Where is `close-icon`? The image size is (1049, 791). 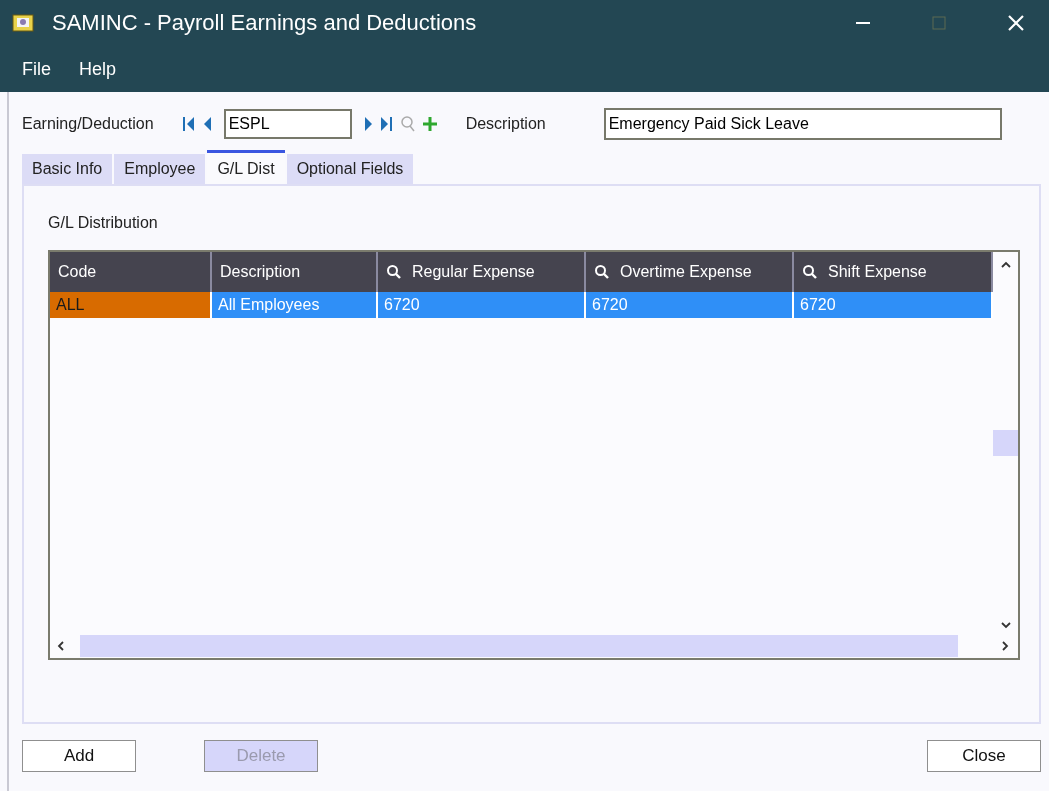
close-icon is located at coordinates (1016, 23).